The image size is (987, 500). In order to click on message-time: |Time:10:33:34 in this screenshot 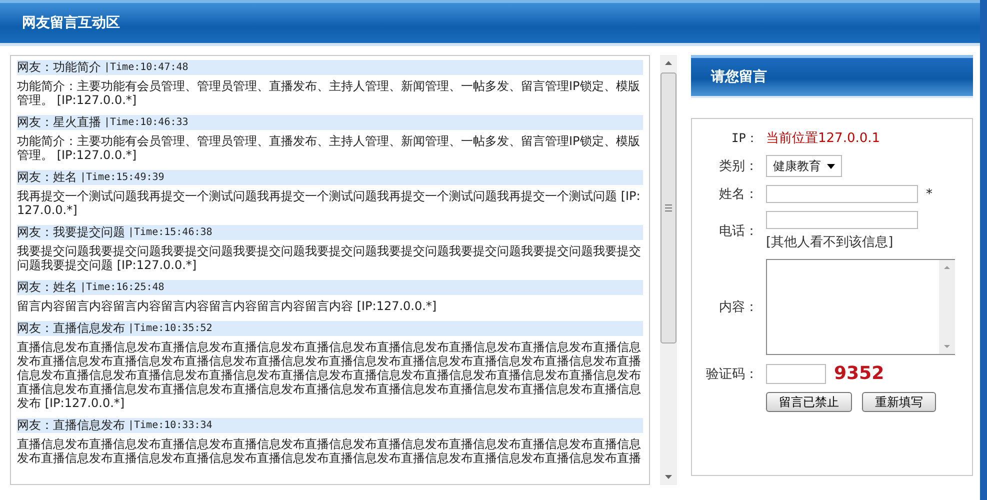, I will do `click(170, 425)`.